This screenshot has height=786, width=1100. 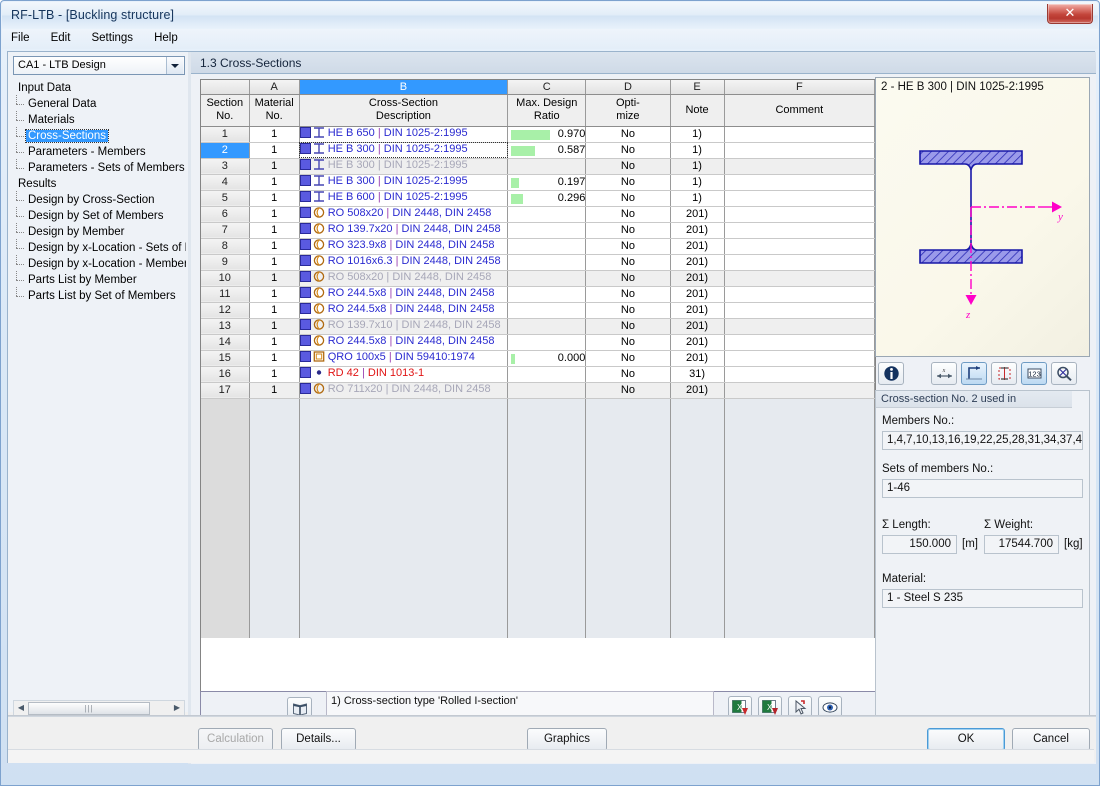 I want to click on row-number-cell: 7, so click(x=225, y=230).